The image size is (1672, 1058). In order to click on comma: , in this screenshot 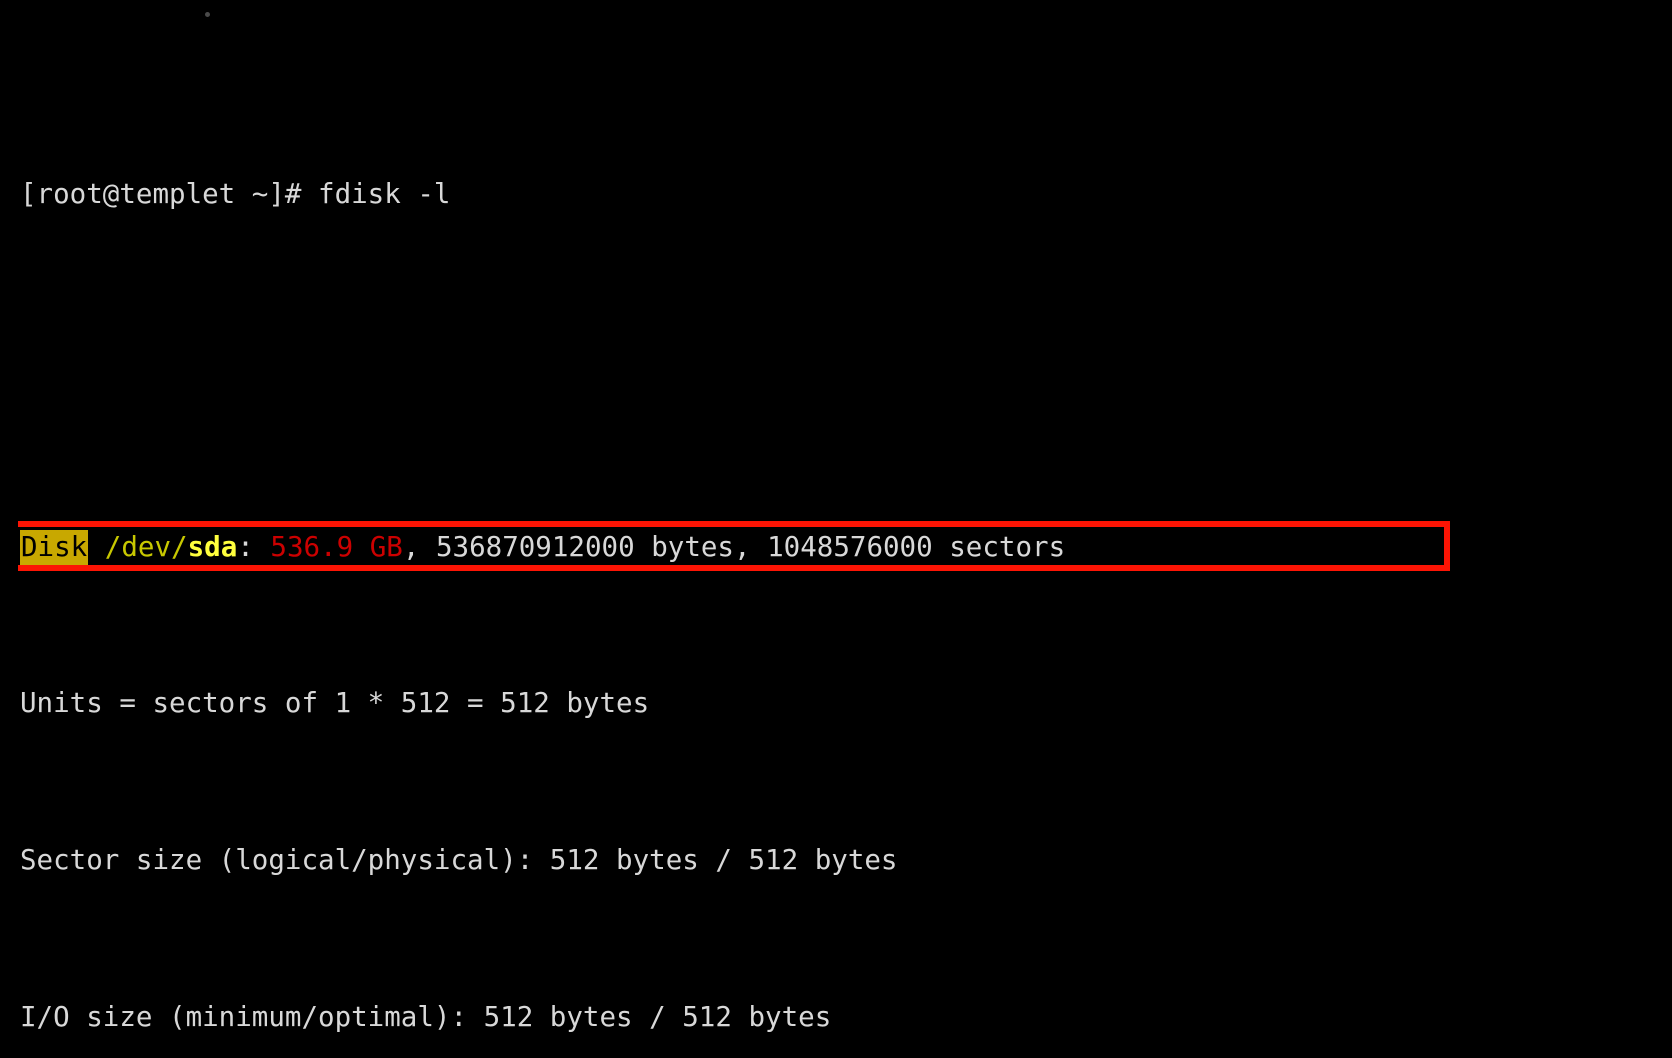, I will do `click(419, 546)`.